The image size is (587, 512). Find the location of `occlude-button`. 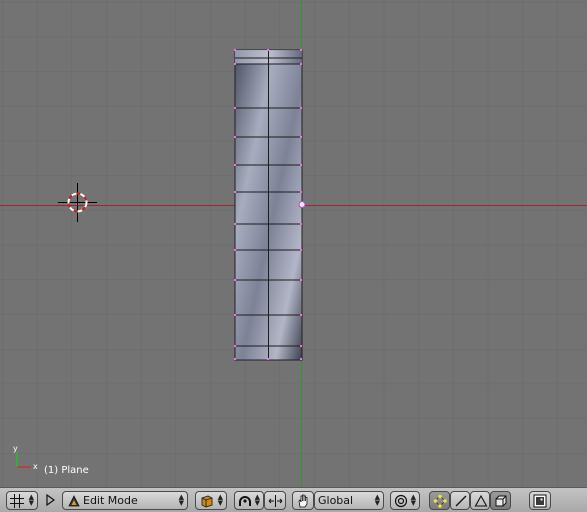

occlude-button is located at coordinates (500, 500).